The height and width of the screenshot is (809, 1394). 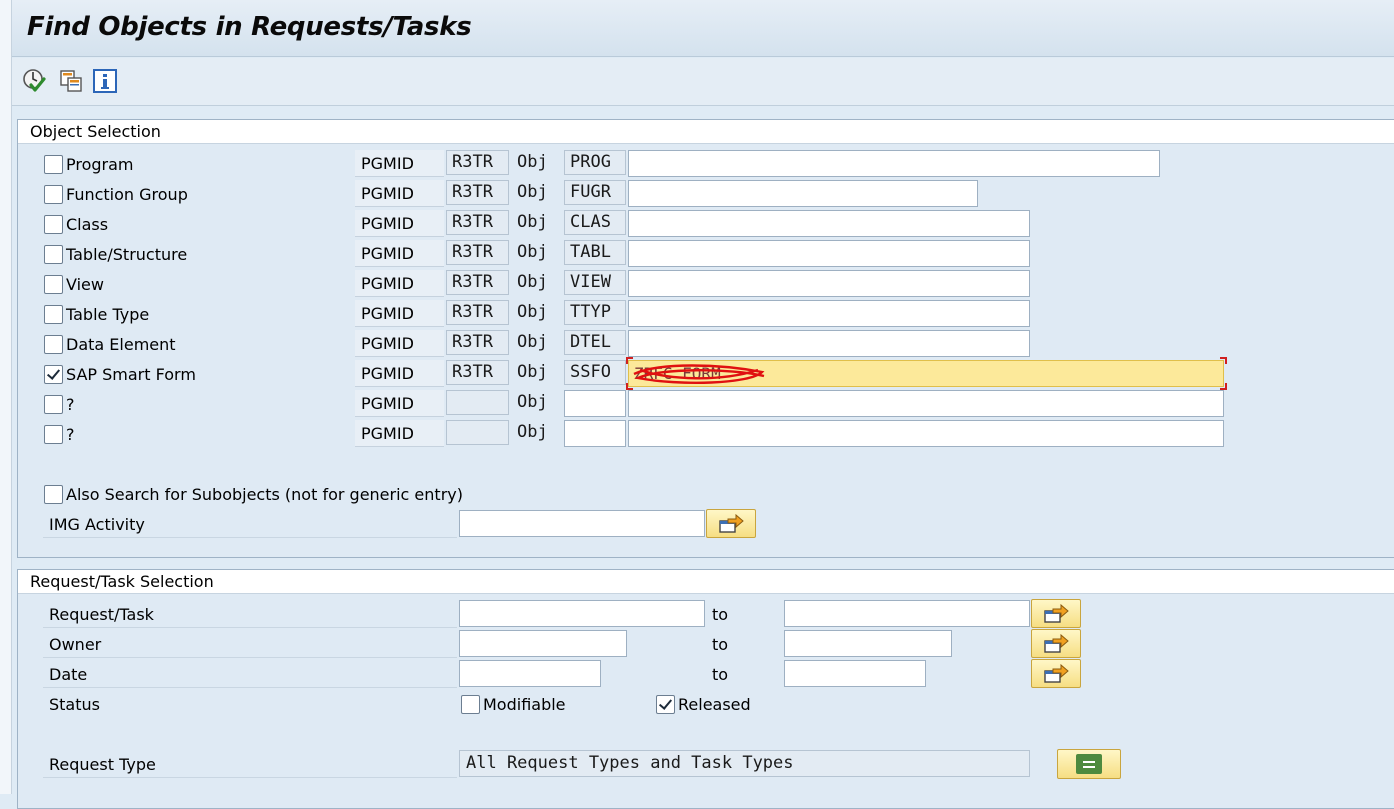 I want to click on owner-to-input, so click(x=868, y=643).